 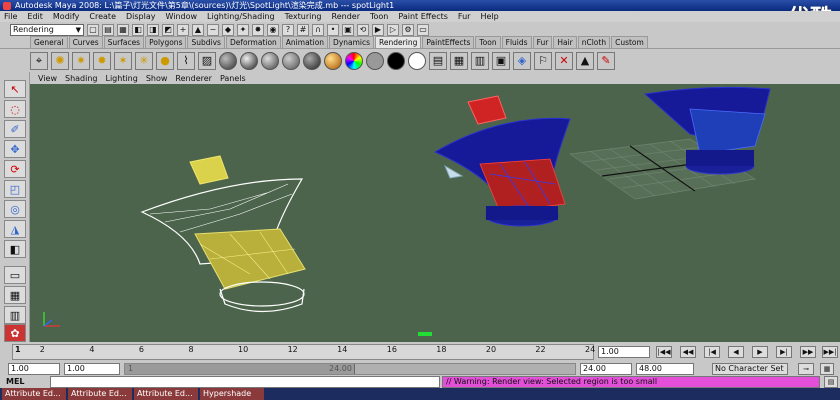 I want to click on open-scene-icon: ▤, so click(x=108, y=29).